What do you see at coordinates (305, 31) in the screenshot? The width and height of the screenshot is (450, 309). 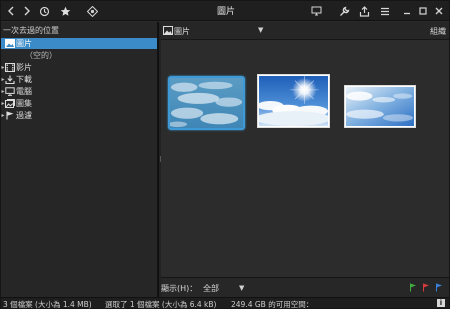 I see `path-bar: 圖片 ▼ 組織` at bounding box center [305, 31].